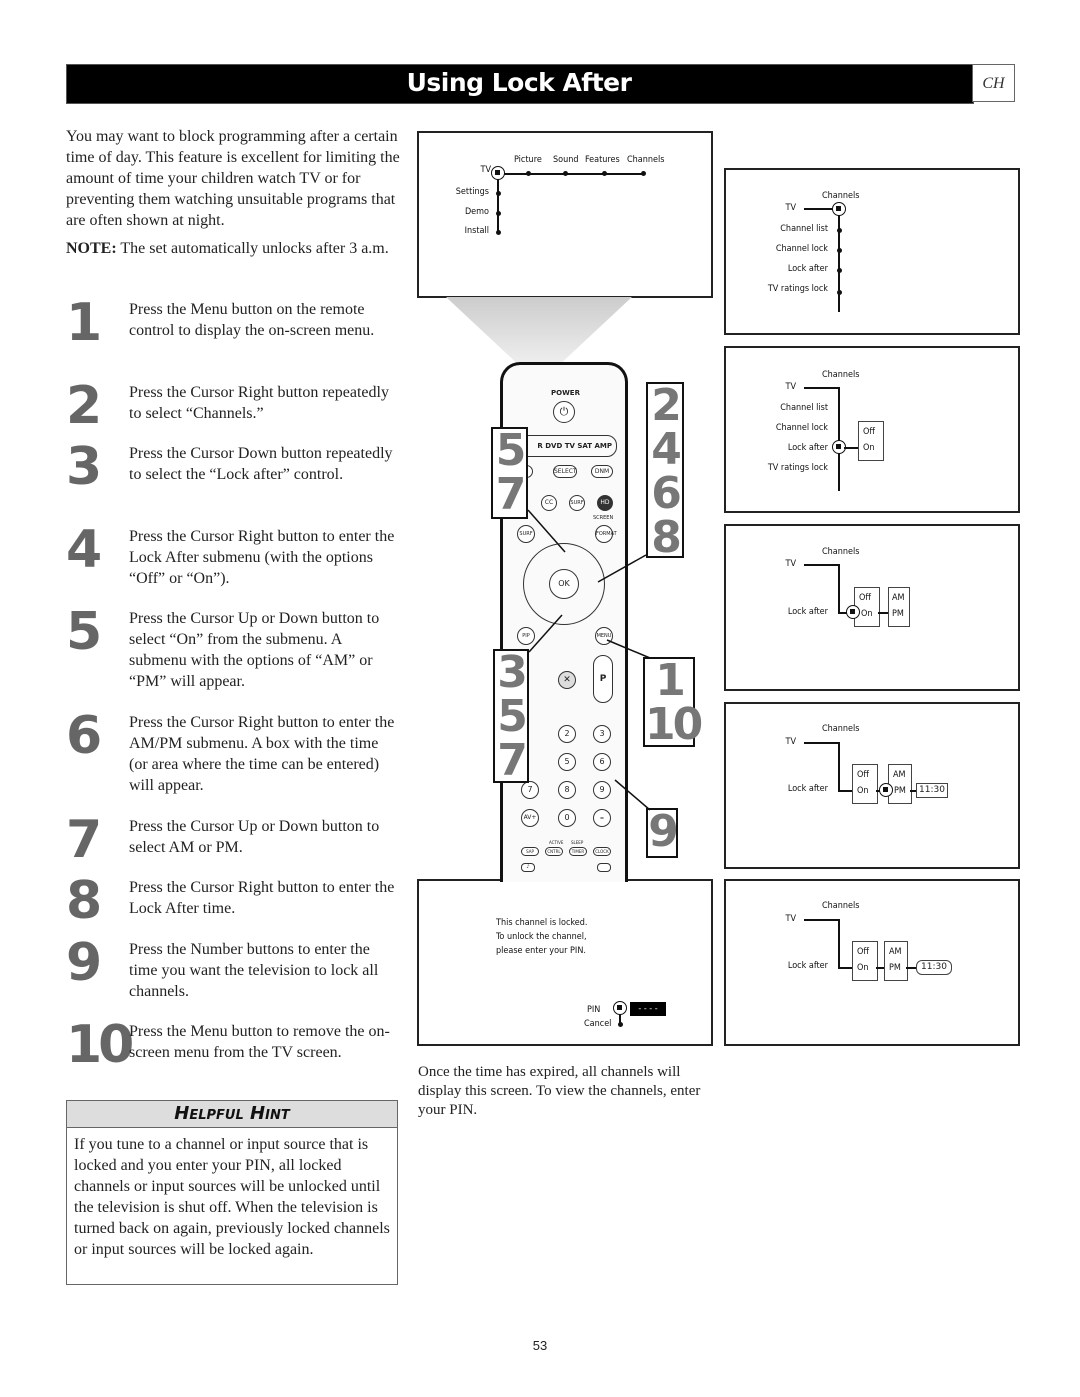  Describe the element at coordinates (597, 1024) in the screenshot. I see `cancel-option: Cancel` at that location.